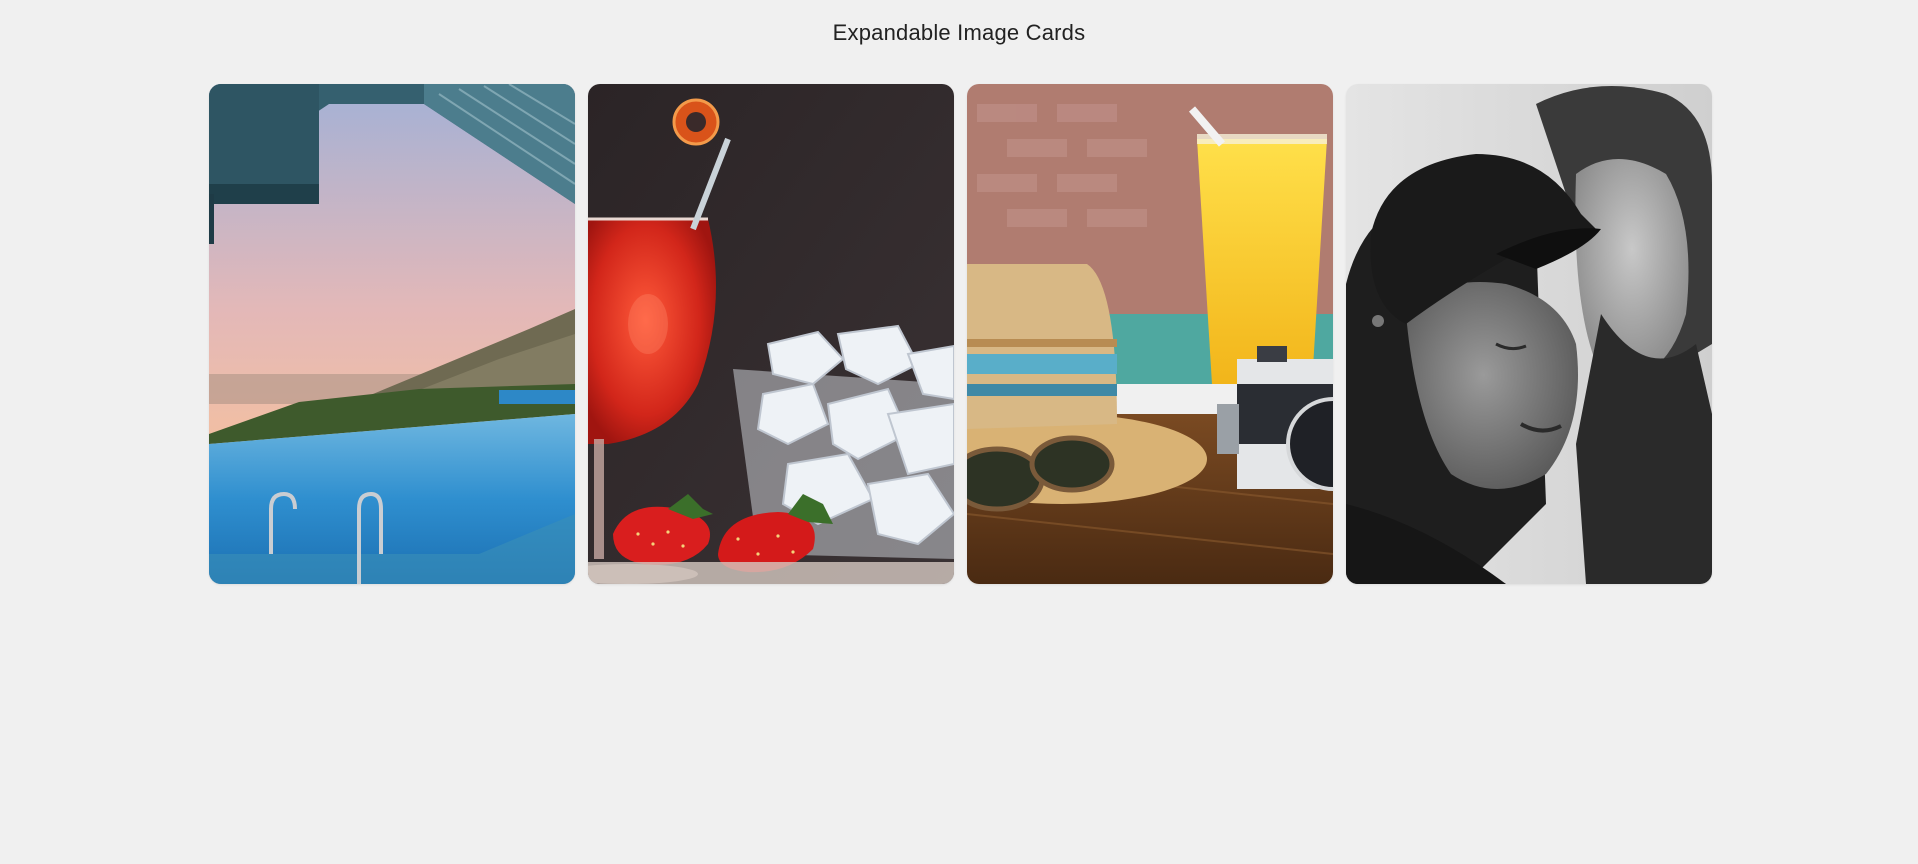 The width and height of the screenshot is (1918, 864). I want to click on pool-image, so click(392, 334).